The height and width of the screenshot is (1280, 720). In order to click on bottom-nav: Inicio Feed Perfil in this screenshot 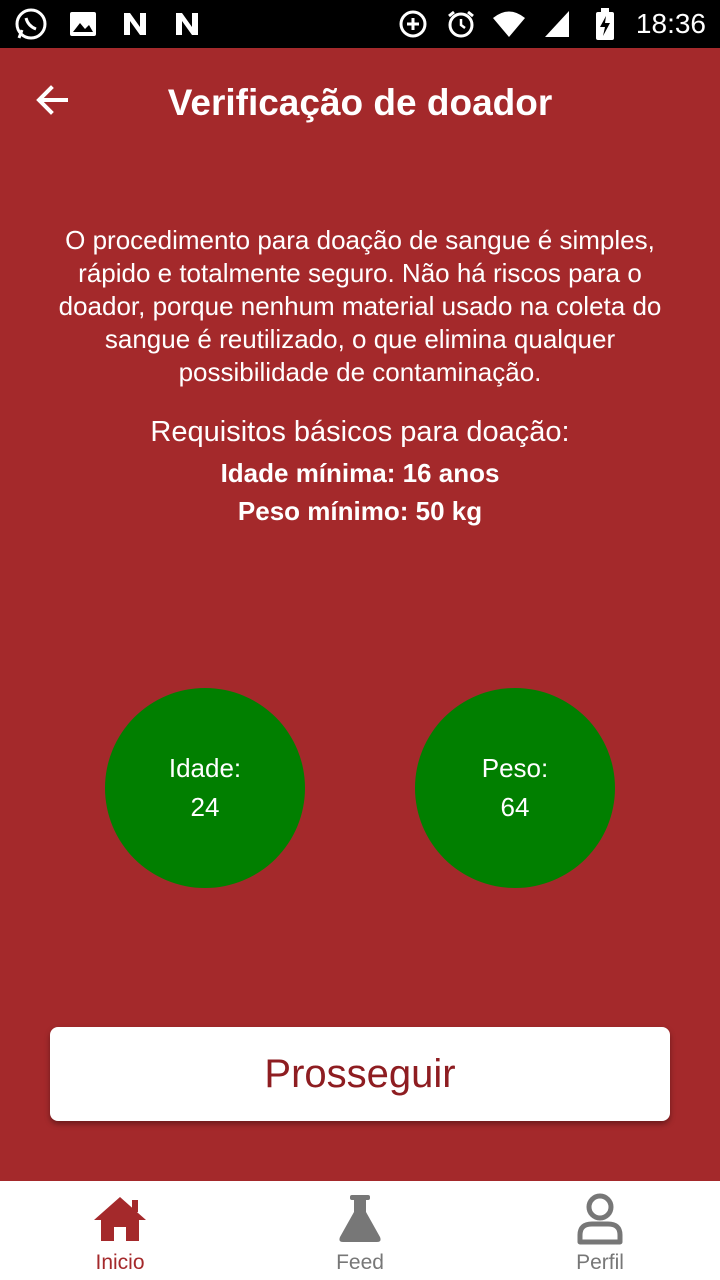, I will do `click(360, 1230)`.